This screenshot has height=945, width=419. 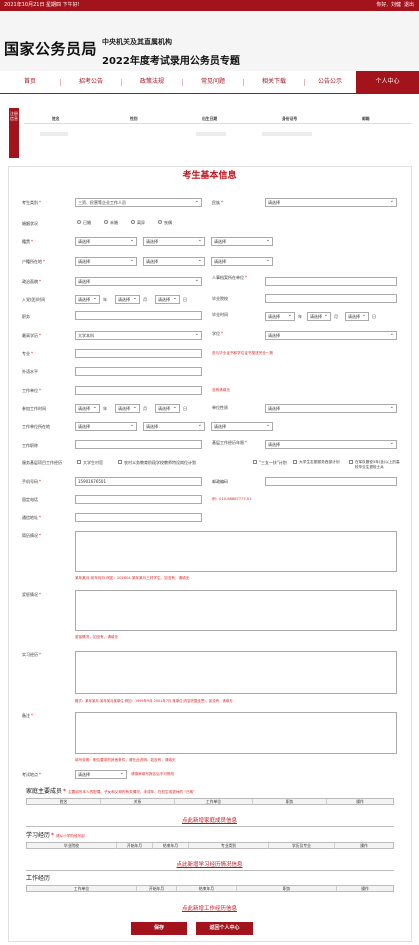 What do you see at coordinates (295, 462) in the screenshot?
I see `checkbox-western-volunteer` at bounding box center [295, 462].